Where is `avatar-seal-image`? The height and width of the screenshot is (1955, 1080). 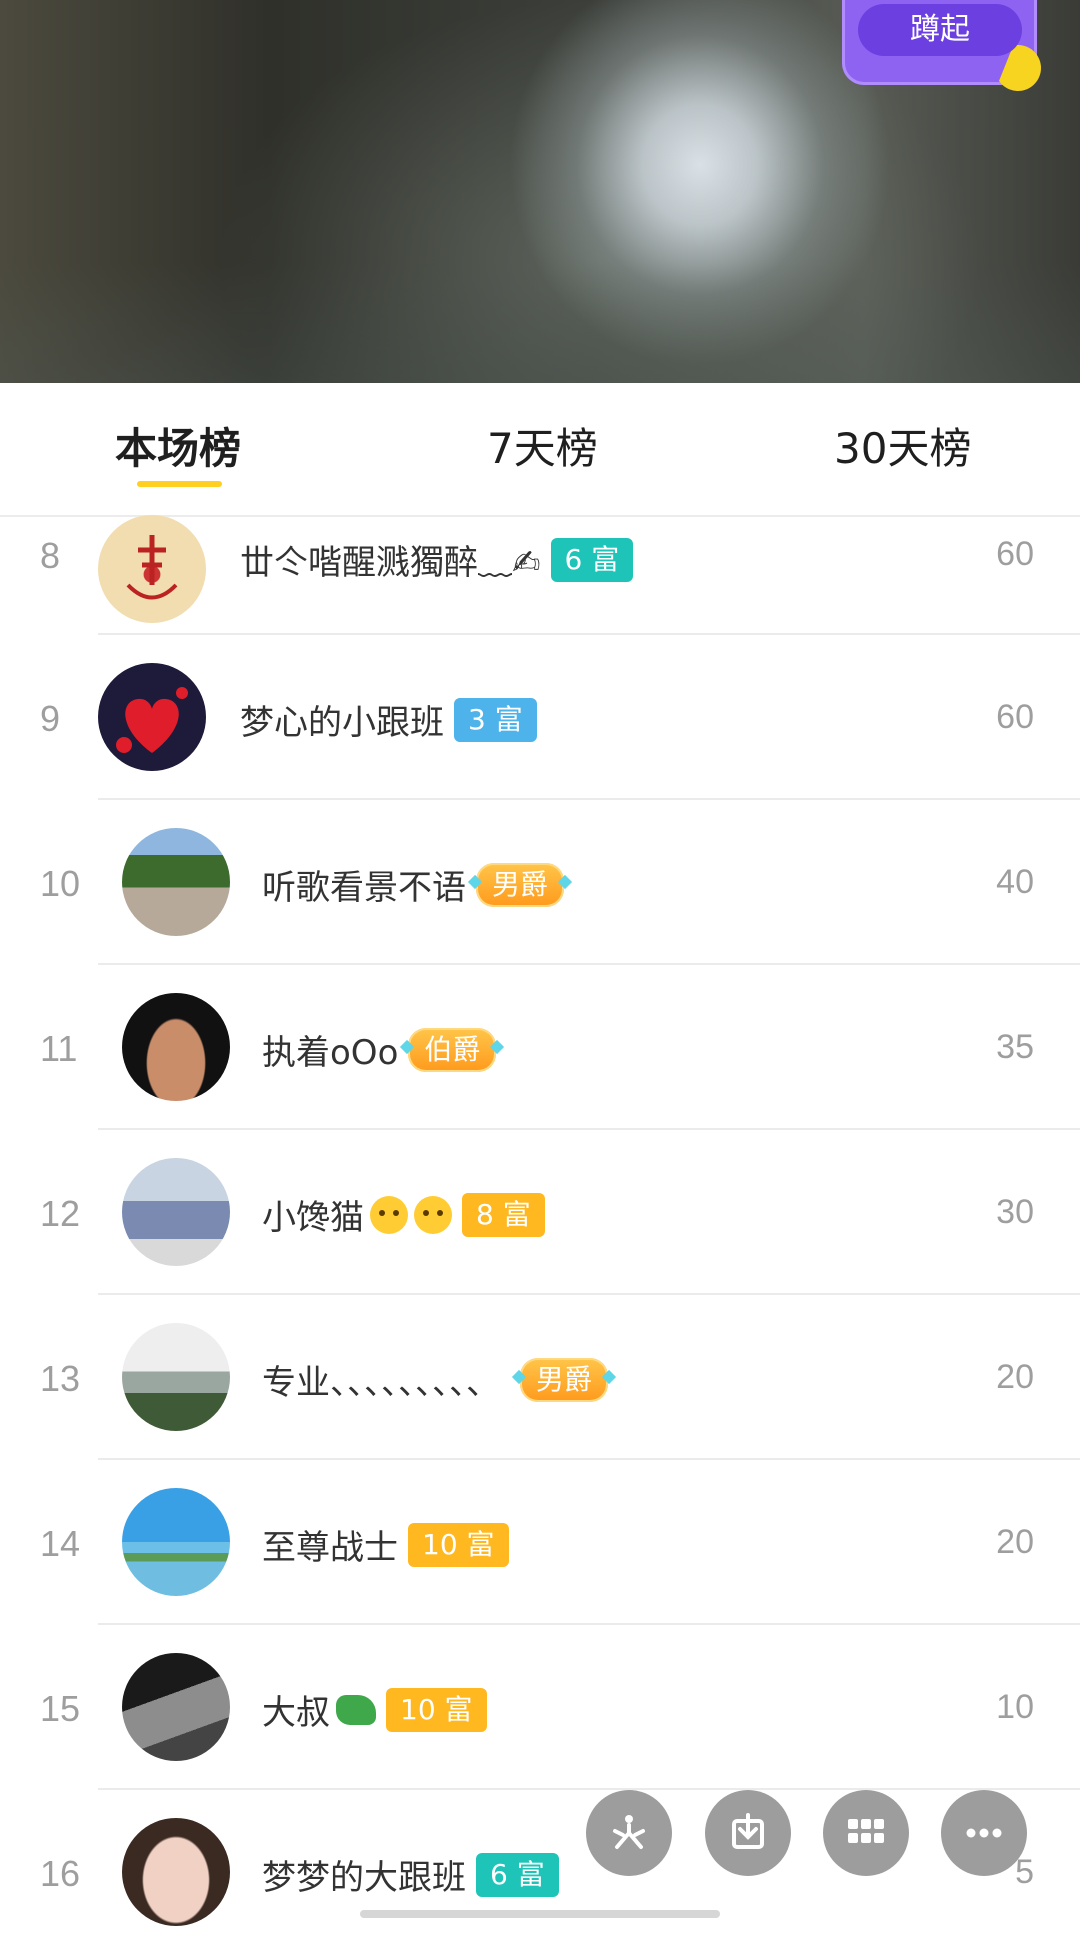 avatar-seal-image is located at coordinates (152, 567).